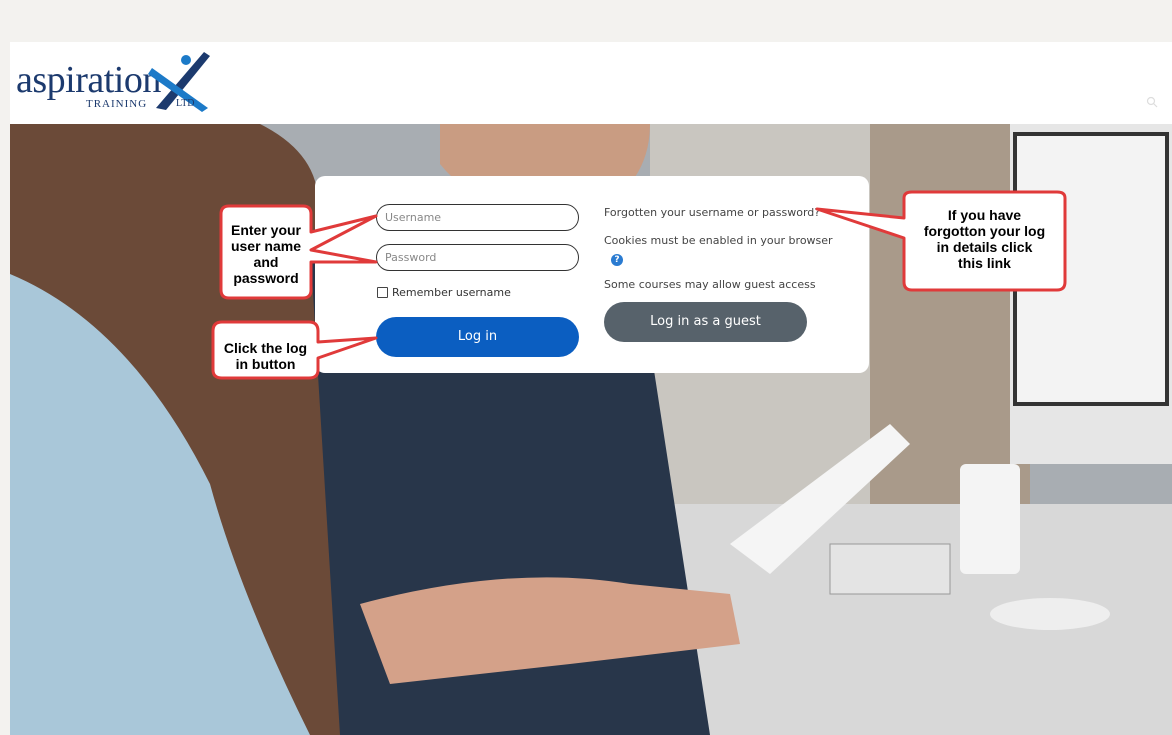 This screenshot has width=1172, height=735. I want to click on search-icon, so click(1152, 102).